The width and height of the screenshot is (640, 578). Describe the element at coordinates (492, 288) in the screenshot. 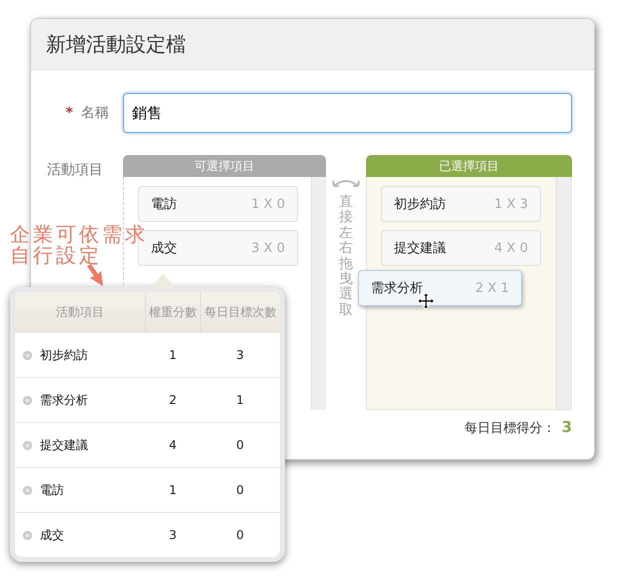

I see `activity-score: 2 X 1` at that location.